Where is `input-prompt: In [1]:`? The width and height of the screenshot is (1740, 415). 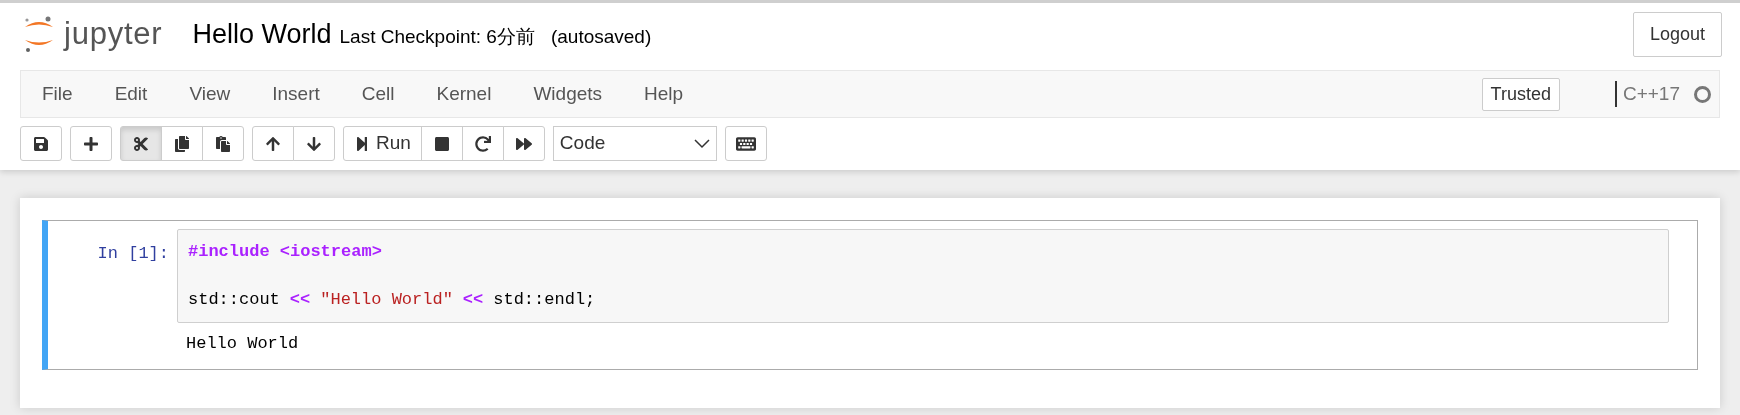 input-prompt: In [1]: is located at coordinates (133, 254).